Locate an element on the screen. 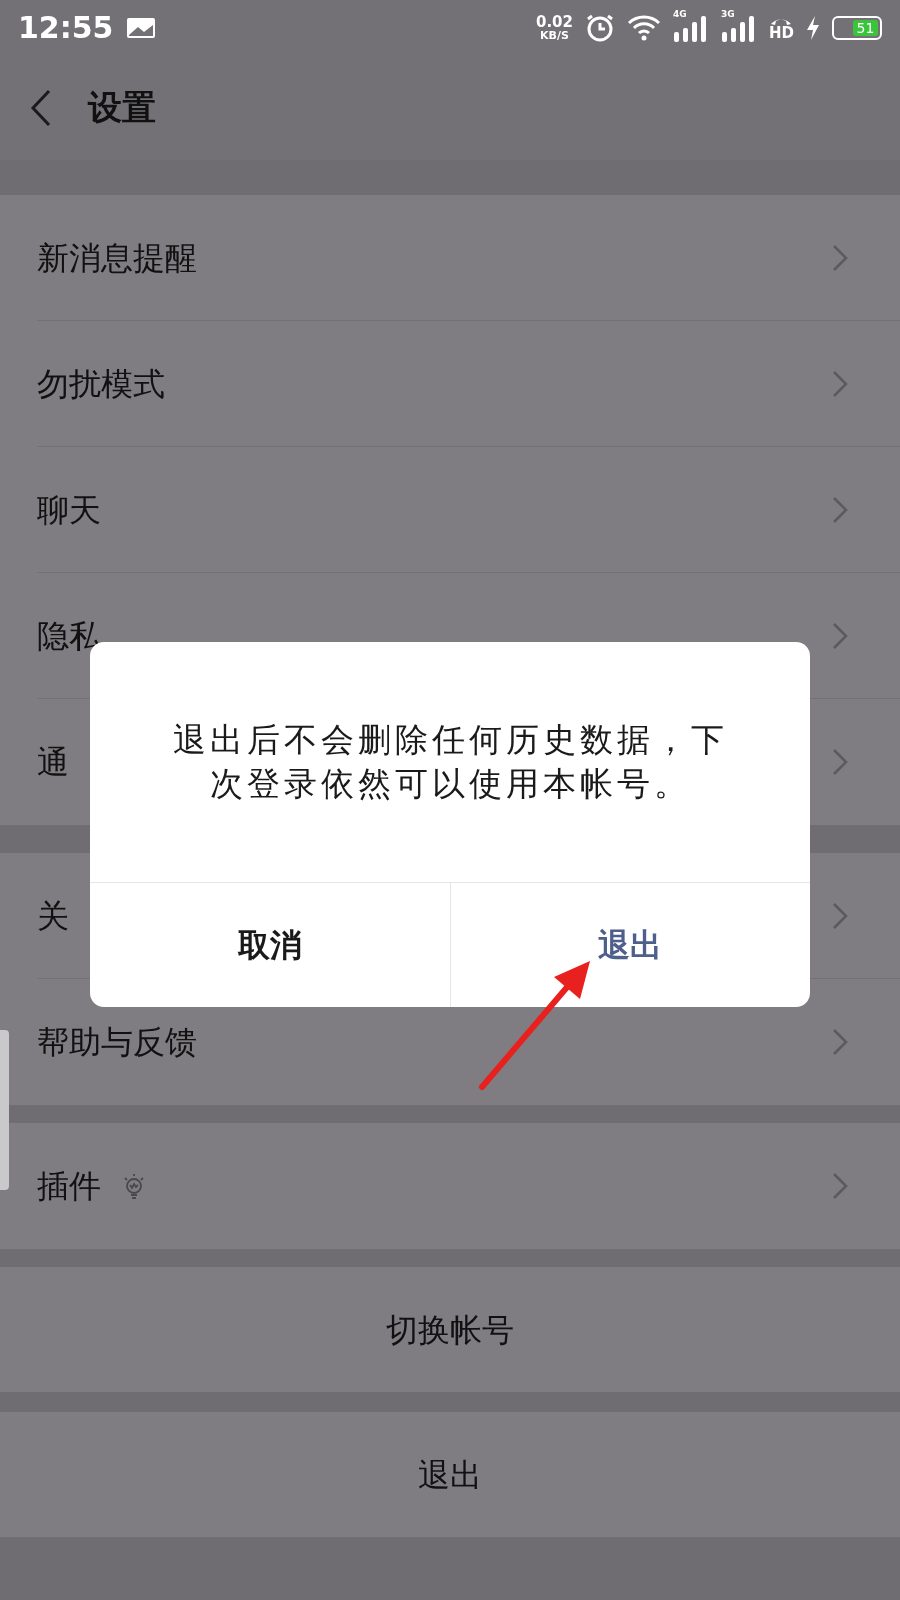 The width and height of the screenshot is (900, 1600). wifi-icon is located at coordinates (644, 27).